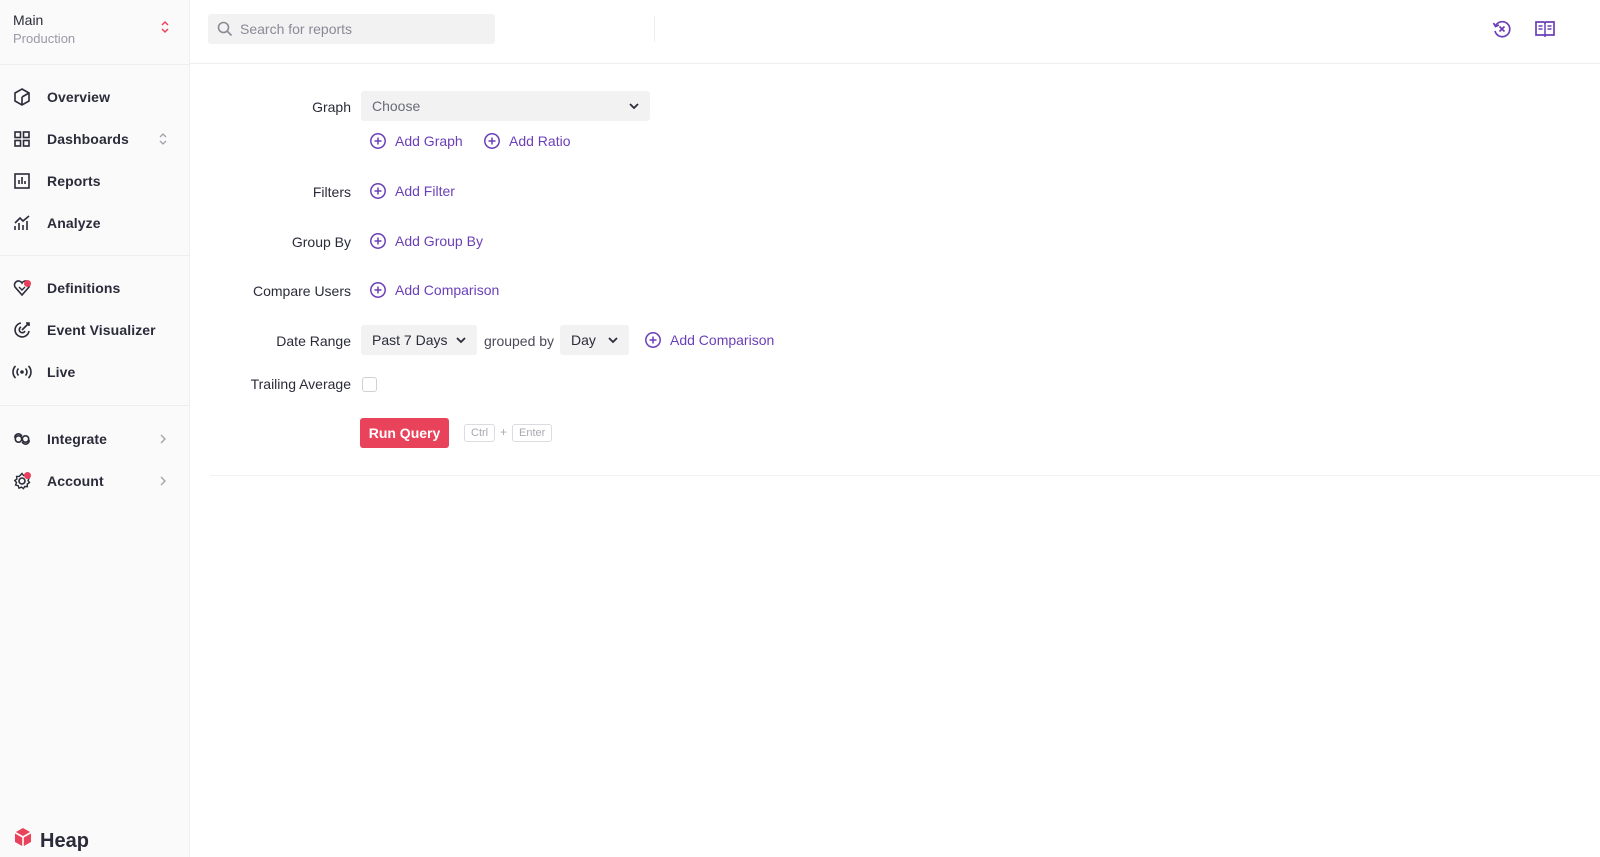 The width and height of the screenshot is (1600, 857). I want to click on sidebar-item-label: Event Visualizer, so click(101, 330).